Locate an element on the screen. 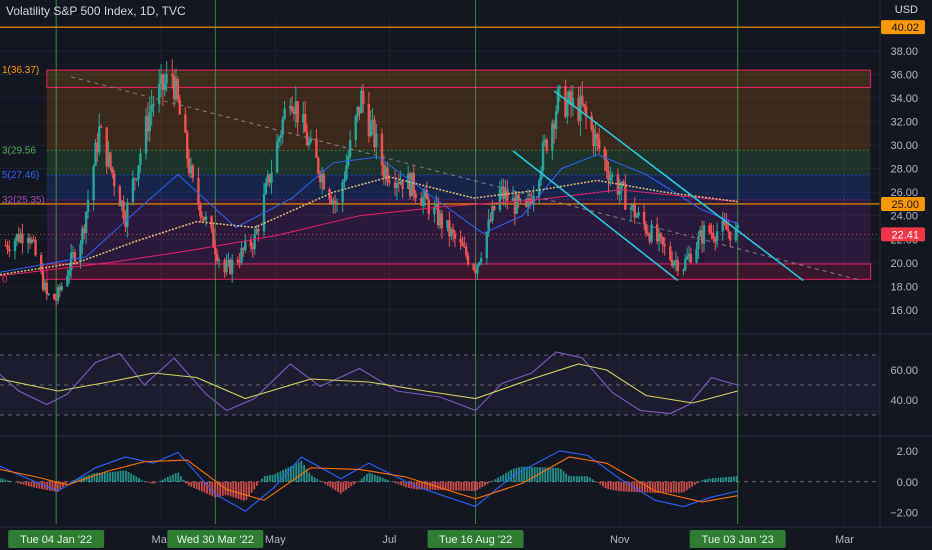  date-marker-label: Tue 03 Jan '23 is located at coordinates (738, 540).